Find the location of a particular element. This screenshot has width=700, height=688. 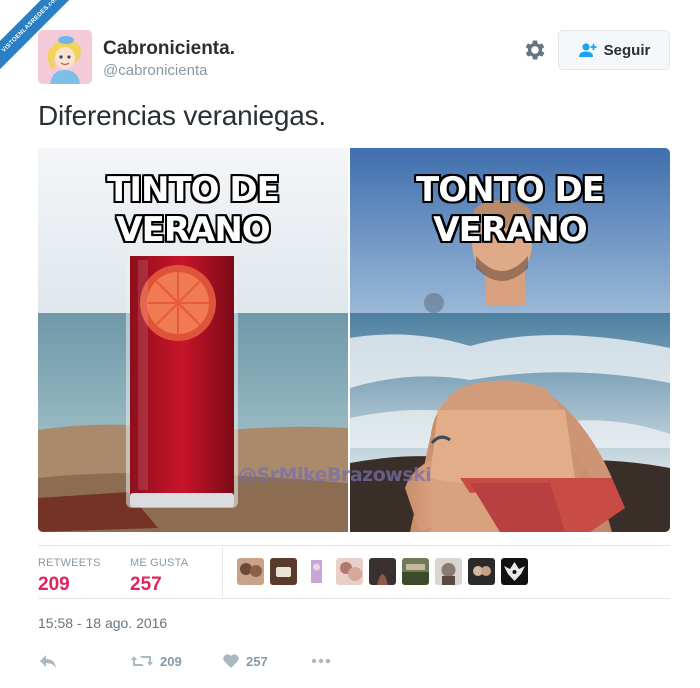

add-user-icon is located at coordinates (587, 50).